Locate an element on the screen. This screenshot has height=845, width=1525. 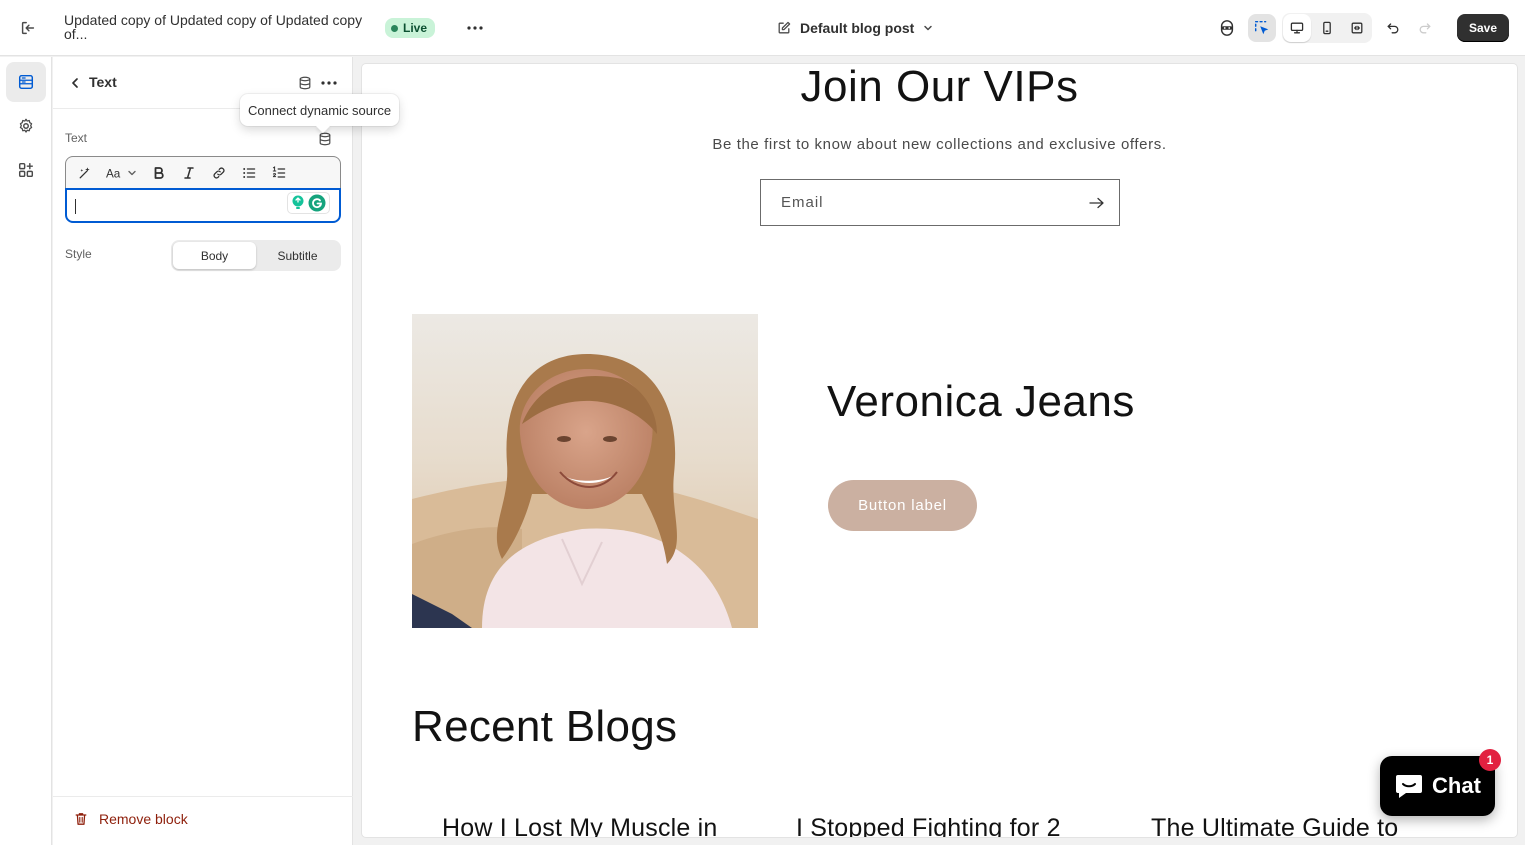
style-option-body: Body is located at coordinates (214, 255).